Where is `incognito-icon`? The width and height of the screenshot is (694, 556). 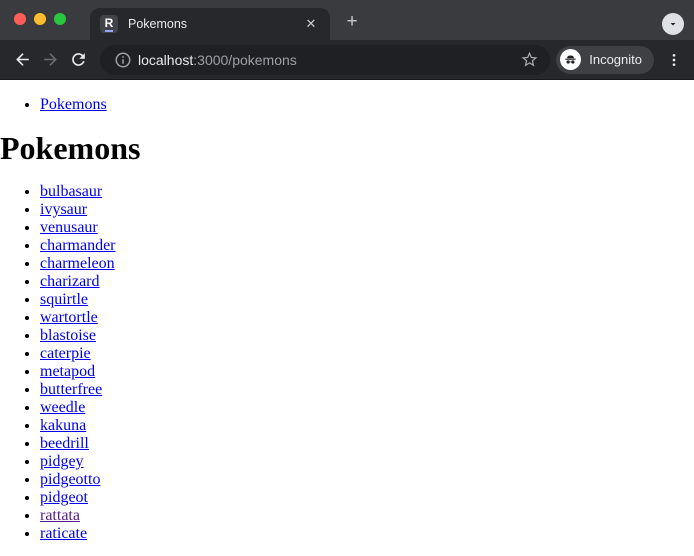 incognito-icon is located at coordinates (571, 59).